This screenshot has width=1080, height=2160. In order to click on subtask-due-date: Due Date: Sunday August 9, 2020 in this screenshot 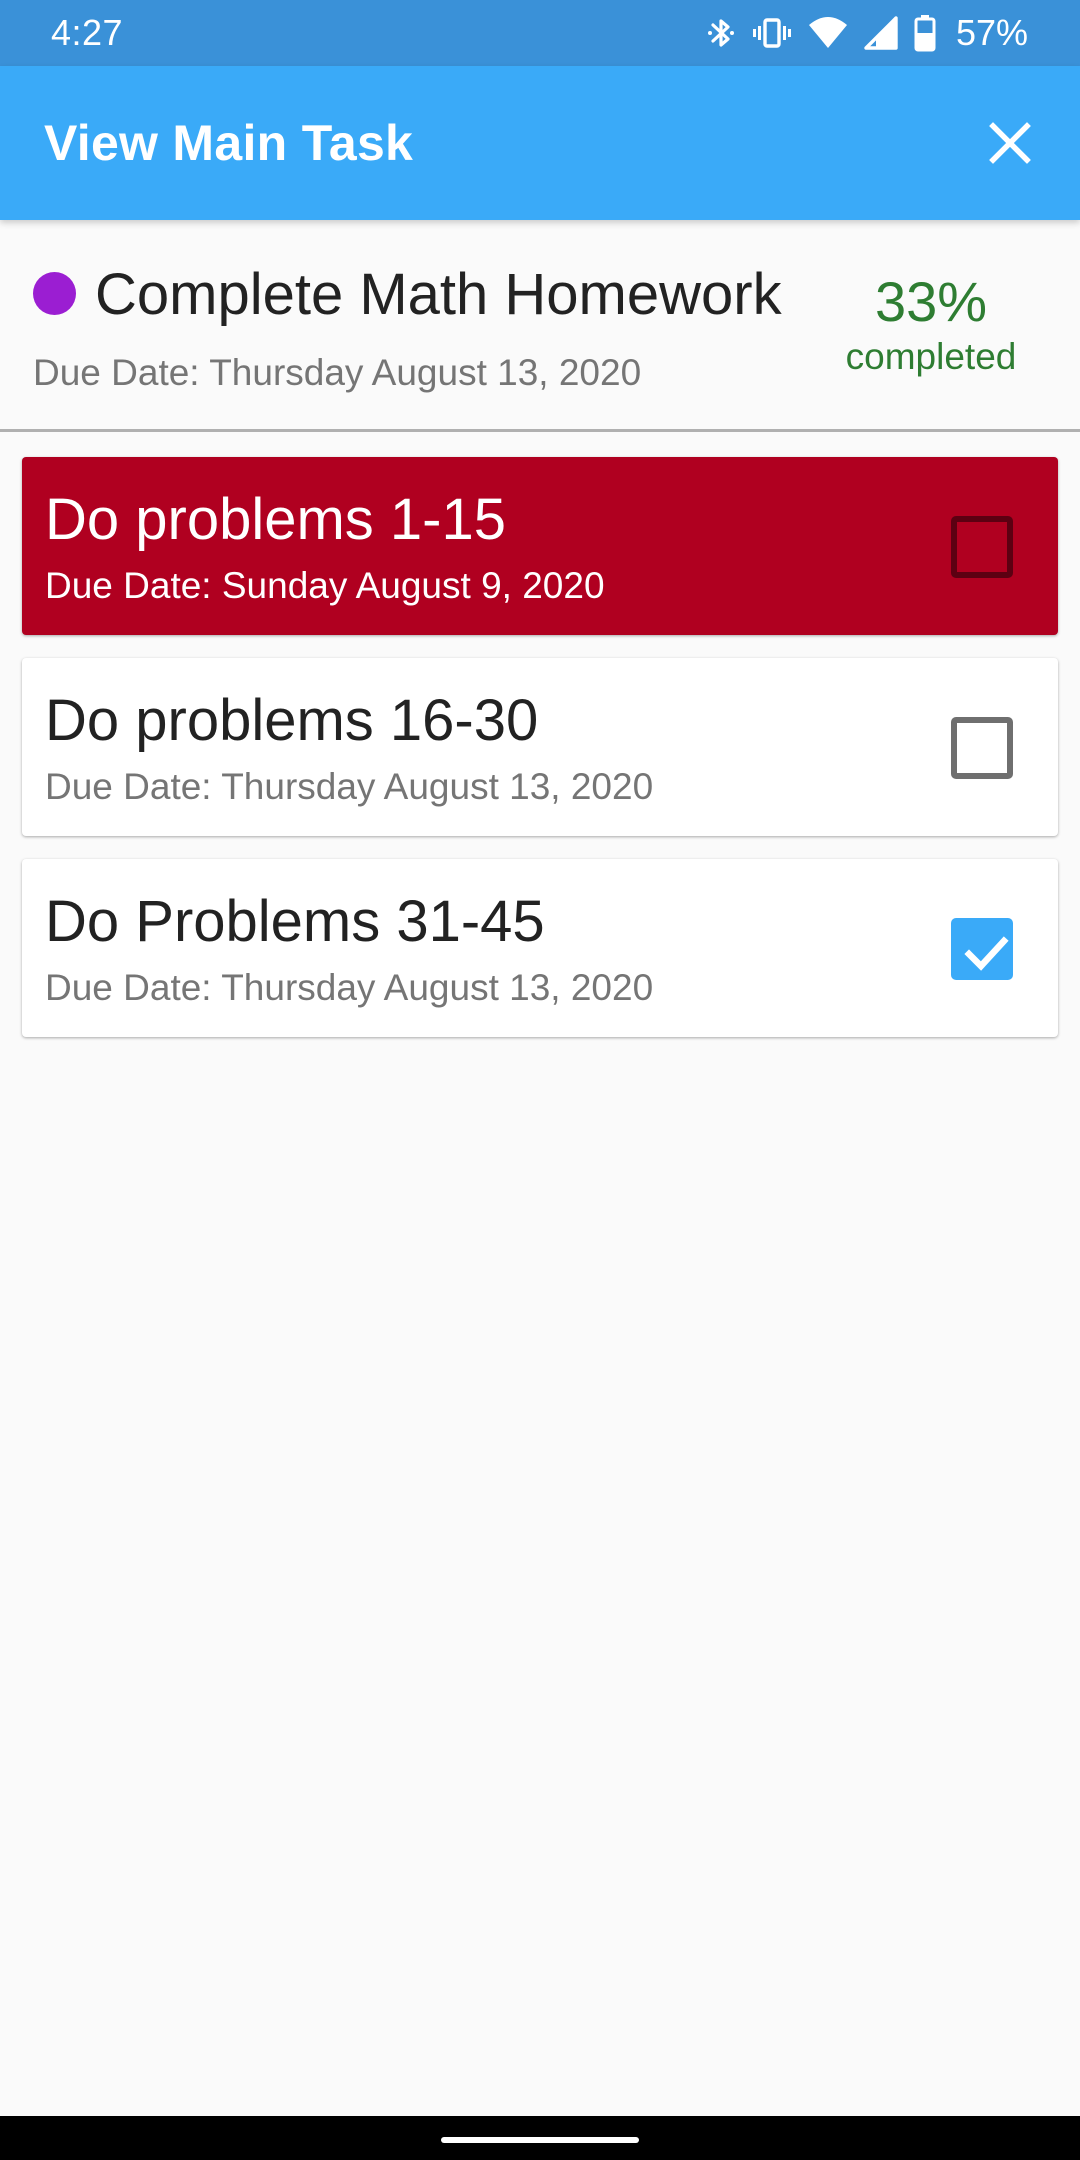, I will do `click(325, 585)`.